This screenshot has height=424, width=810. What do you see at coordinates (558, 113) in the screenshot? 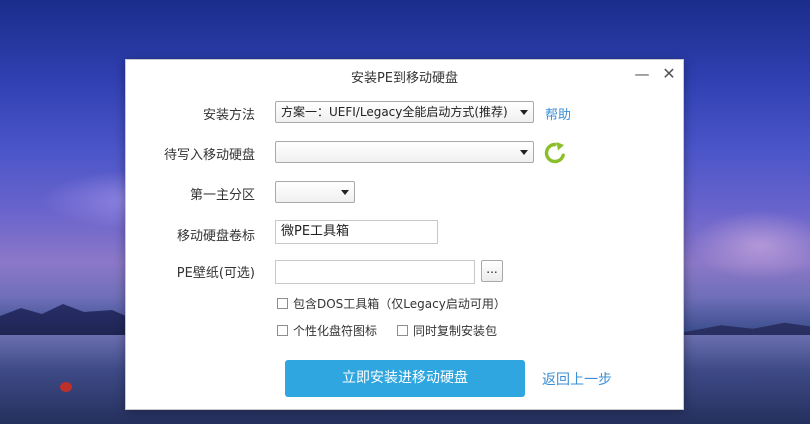
I see `help-link: 帮助` at bounding box center [558, 113].